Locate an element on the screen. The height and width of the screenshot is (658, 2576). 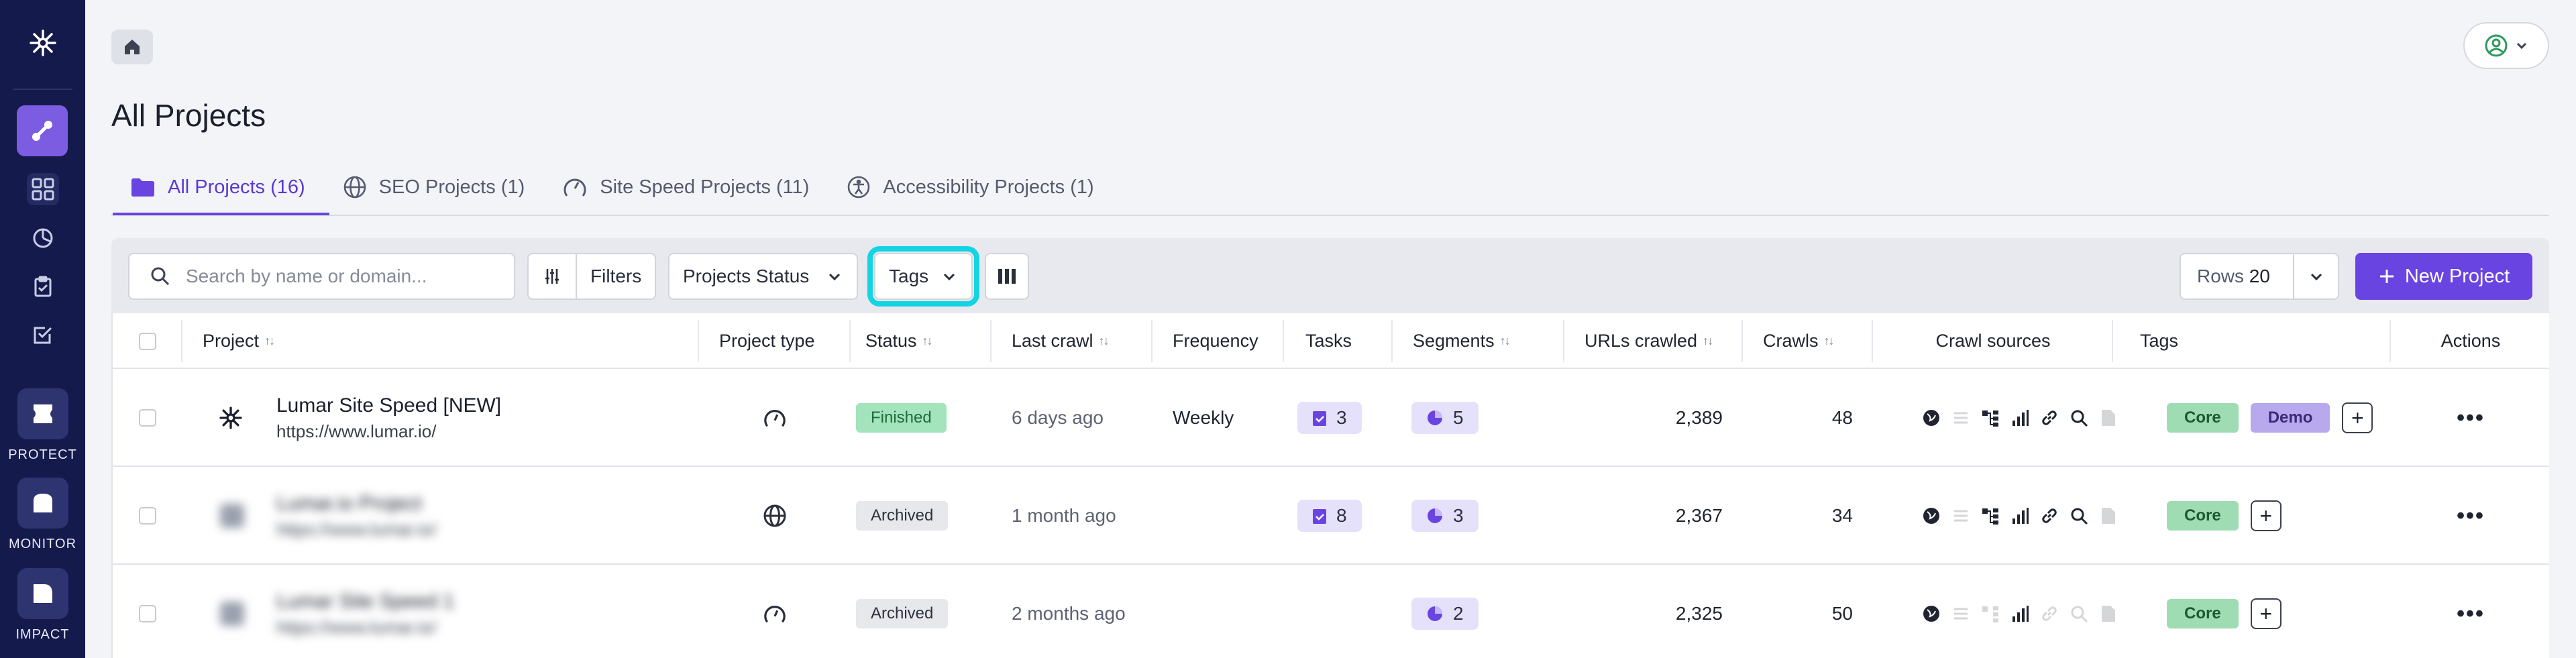
app-sidebar: PROTECT MONITOR IMPACT is located at coordinates (42, 329).